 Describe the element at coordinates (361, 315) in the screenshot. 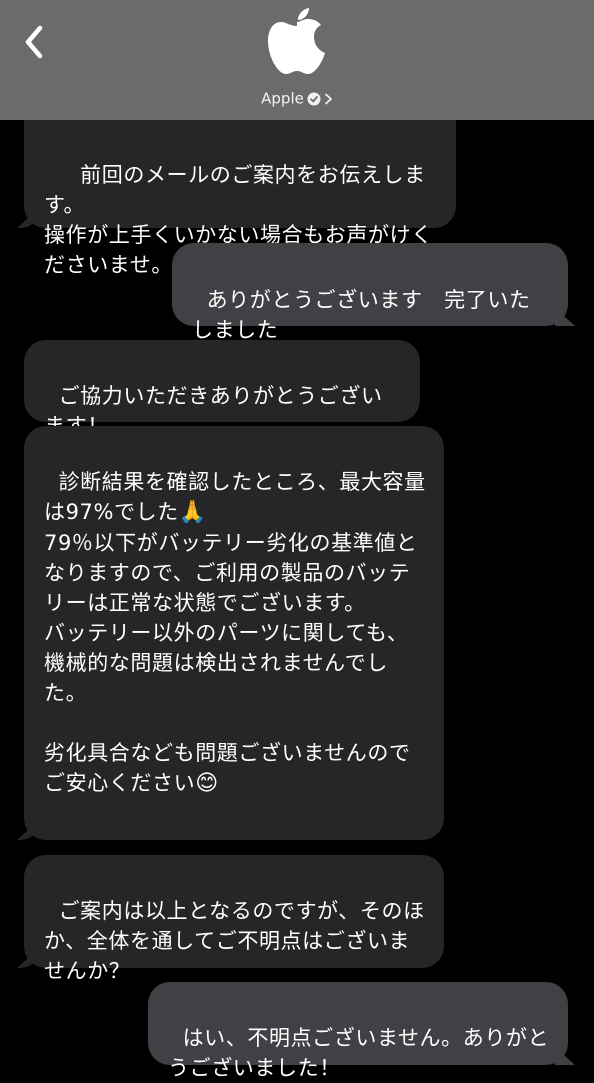

I see `message-text: ありがとうございます 完了いたしました` at that location.